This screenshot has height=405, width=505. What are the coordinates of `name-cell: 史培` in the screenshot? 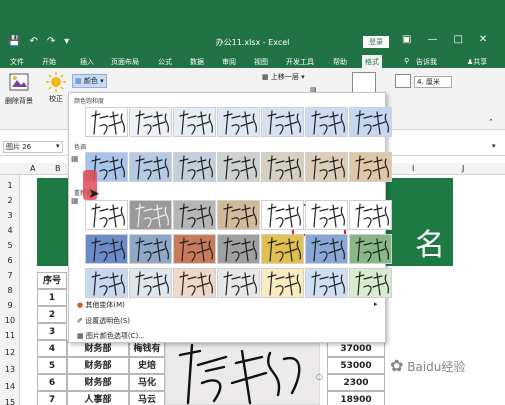 It's located at (147, 365).